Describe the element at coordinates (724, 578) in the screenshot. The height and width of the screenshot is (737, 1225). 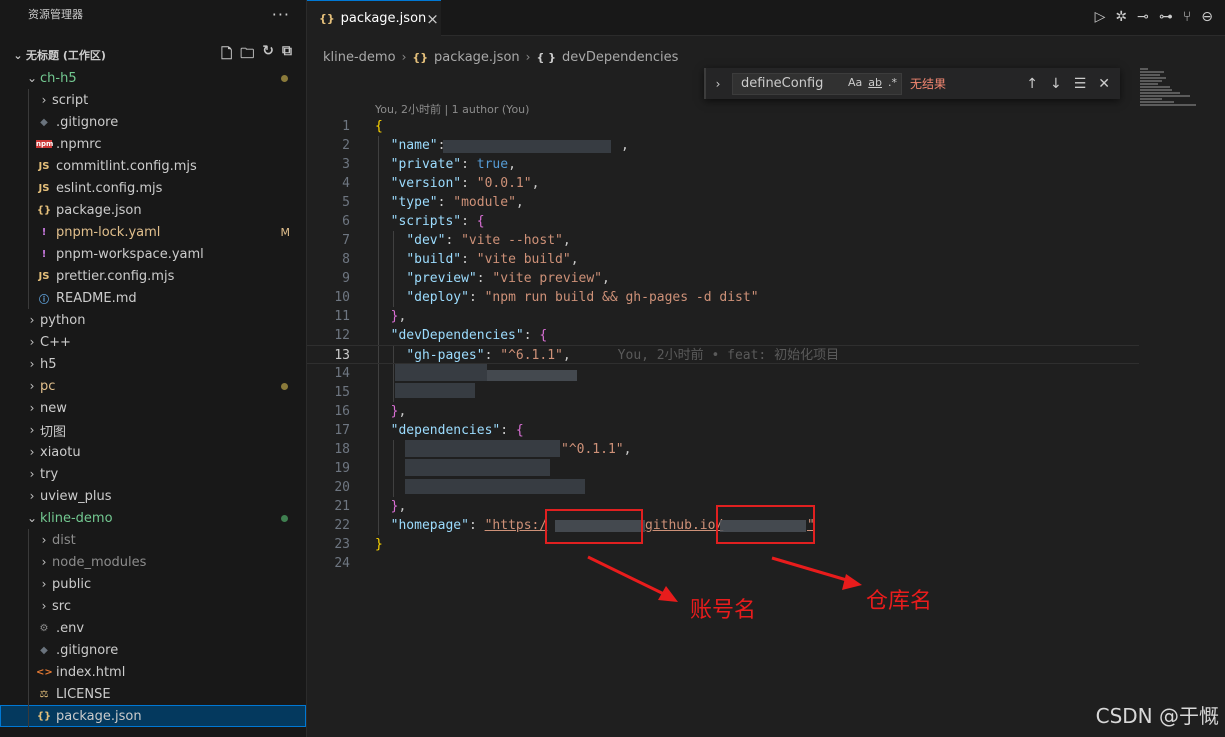
I see `annotation-arrows` at that location.